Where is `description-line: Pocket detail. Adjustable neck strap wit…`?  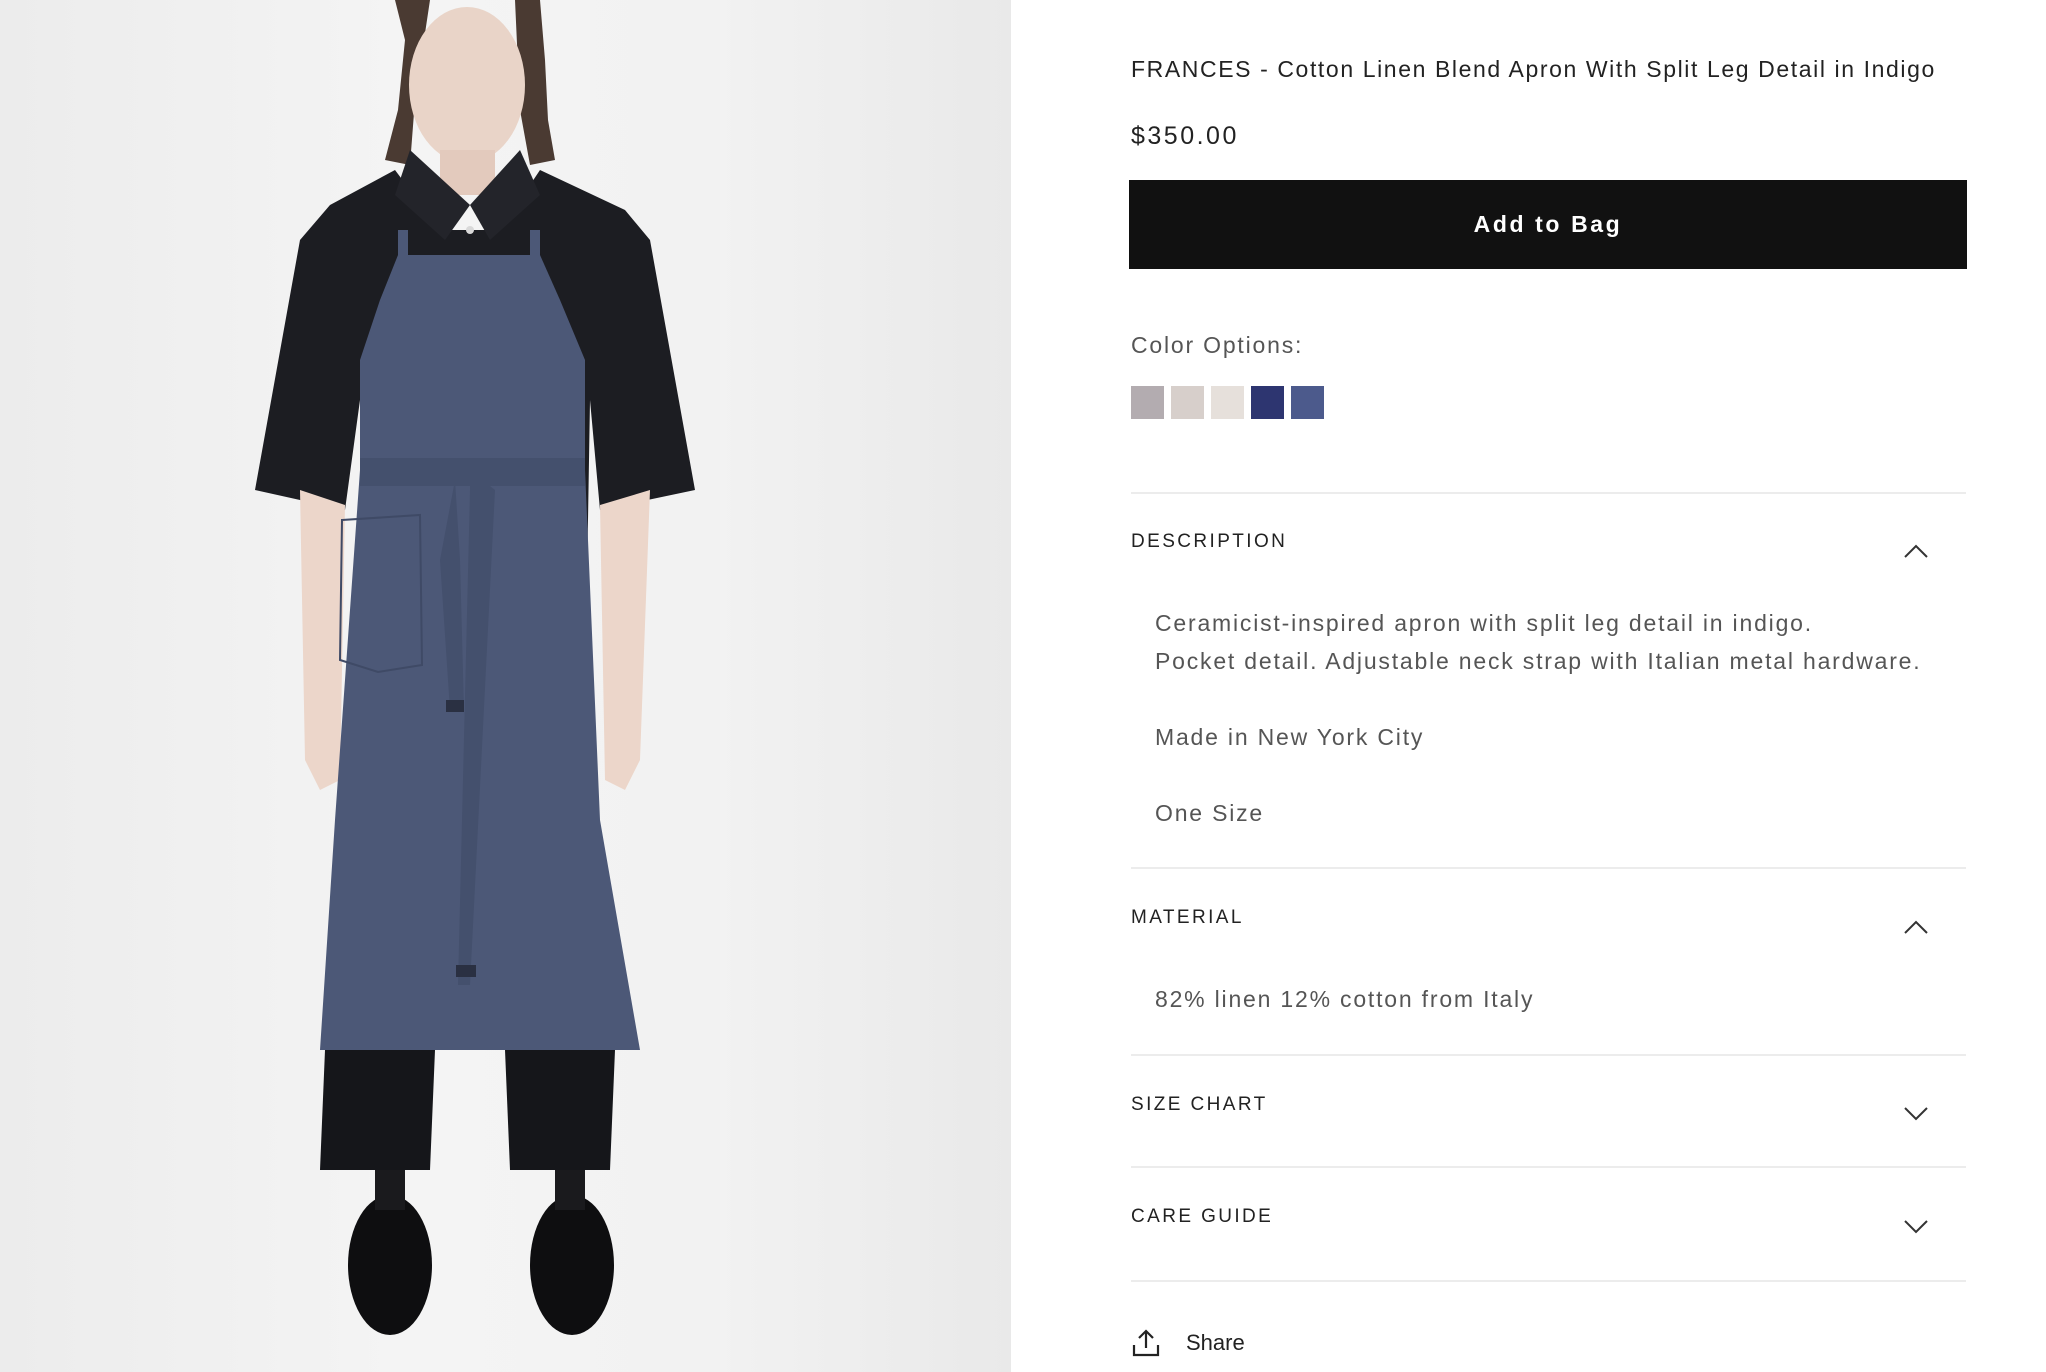
description-line: Pocket detail. Adjustable neck strap wit… is located at coordinates (1538, 661).